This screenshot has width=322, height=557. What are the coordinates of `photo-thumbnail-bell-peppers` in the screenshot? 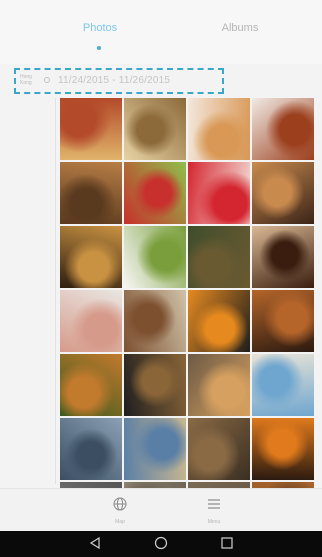 It's located at (219, 193).